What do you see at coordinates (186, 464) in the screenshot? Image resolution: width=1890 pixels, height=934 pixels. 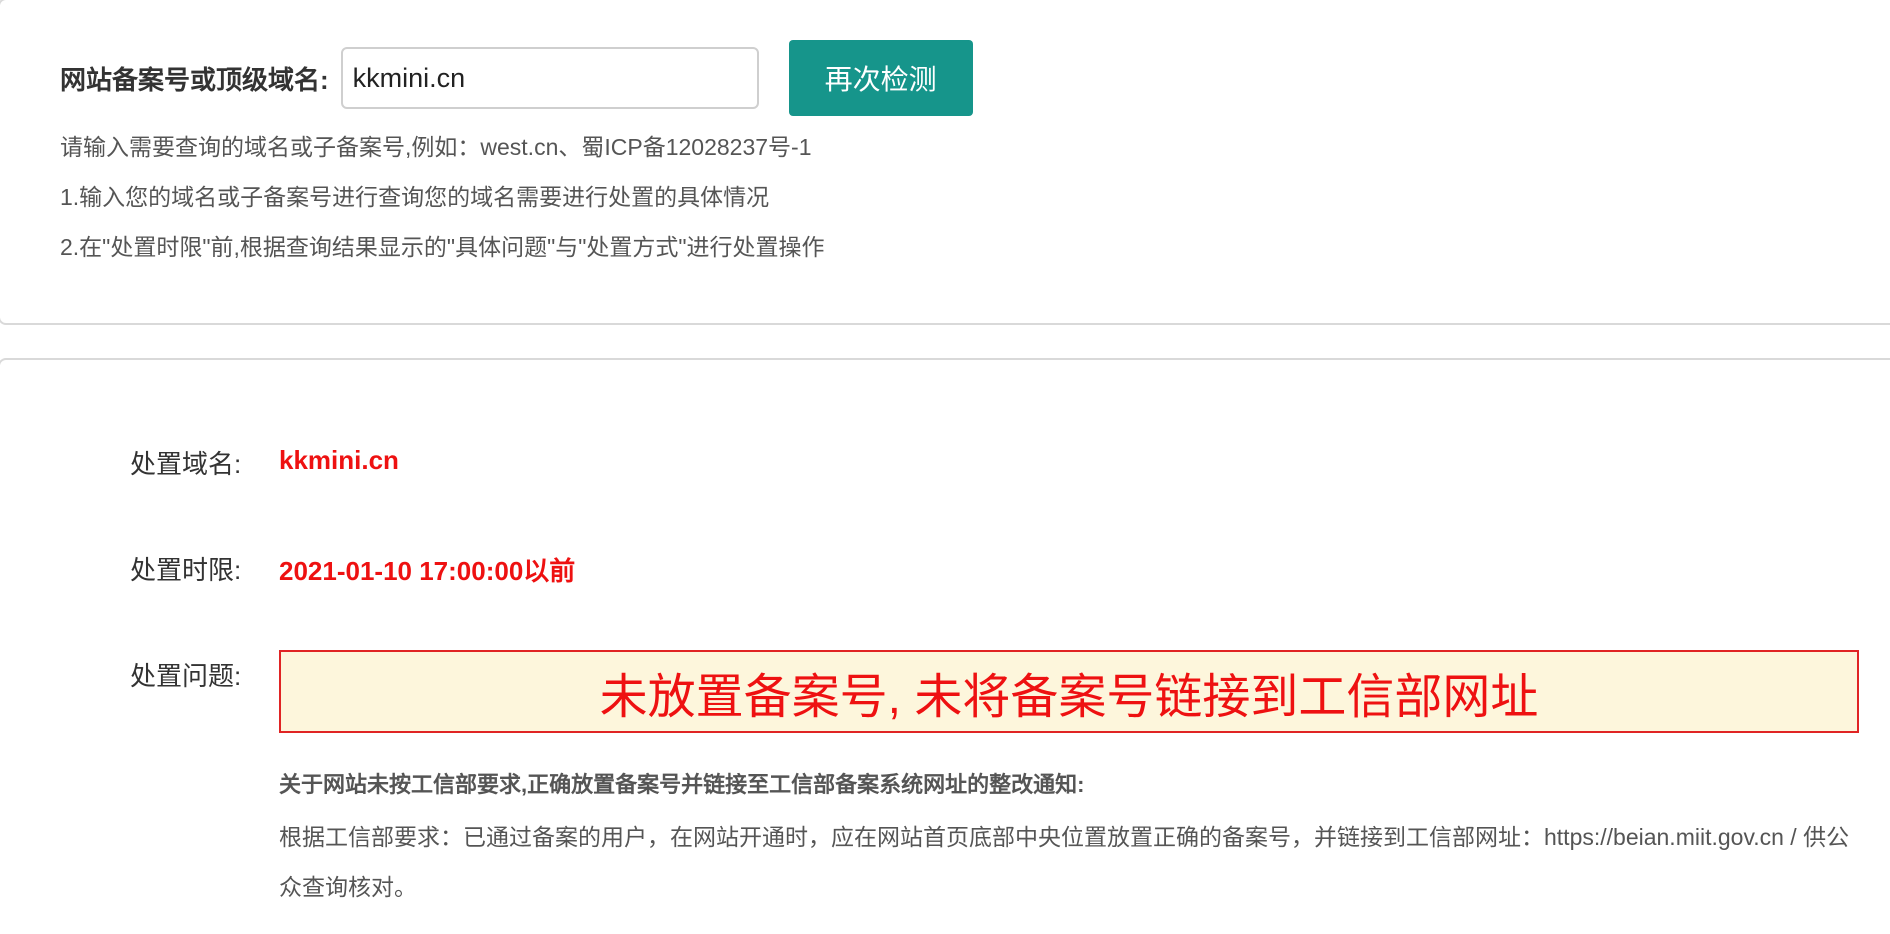 I see `disposal-domain-label: 处置域名:` at bounding box center [186, 464].